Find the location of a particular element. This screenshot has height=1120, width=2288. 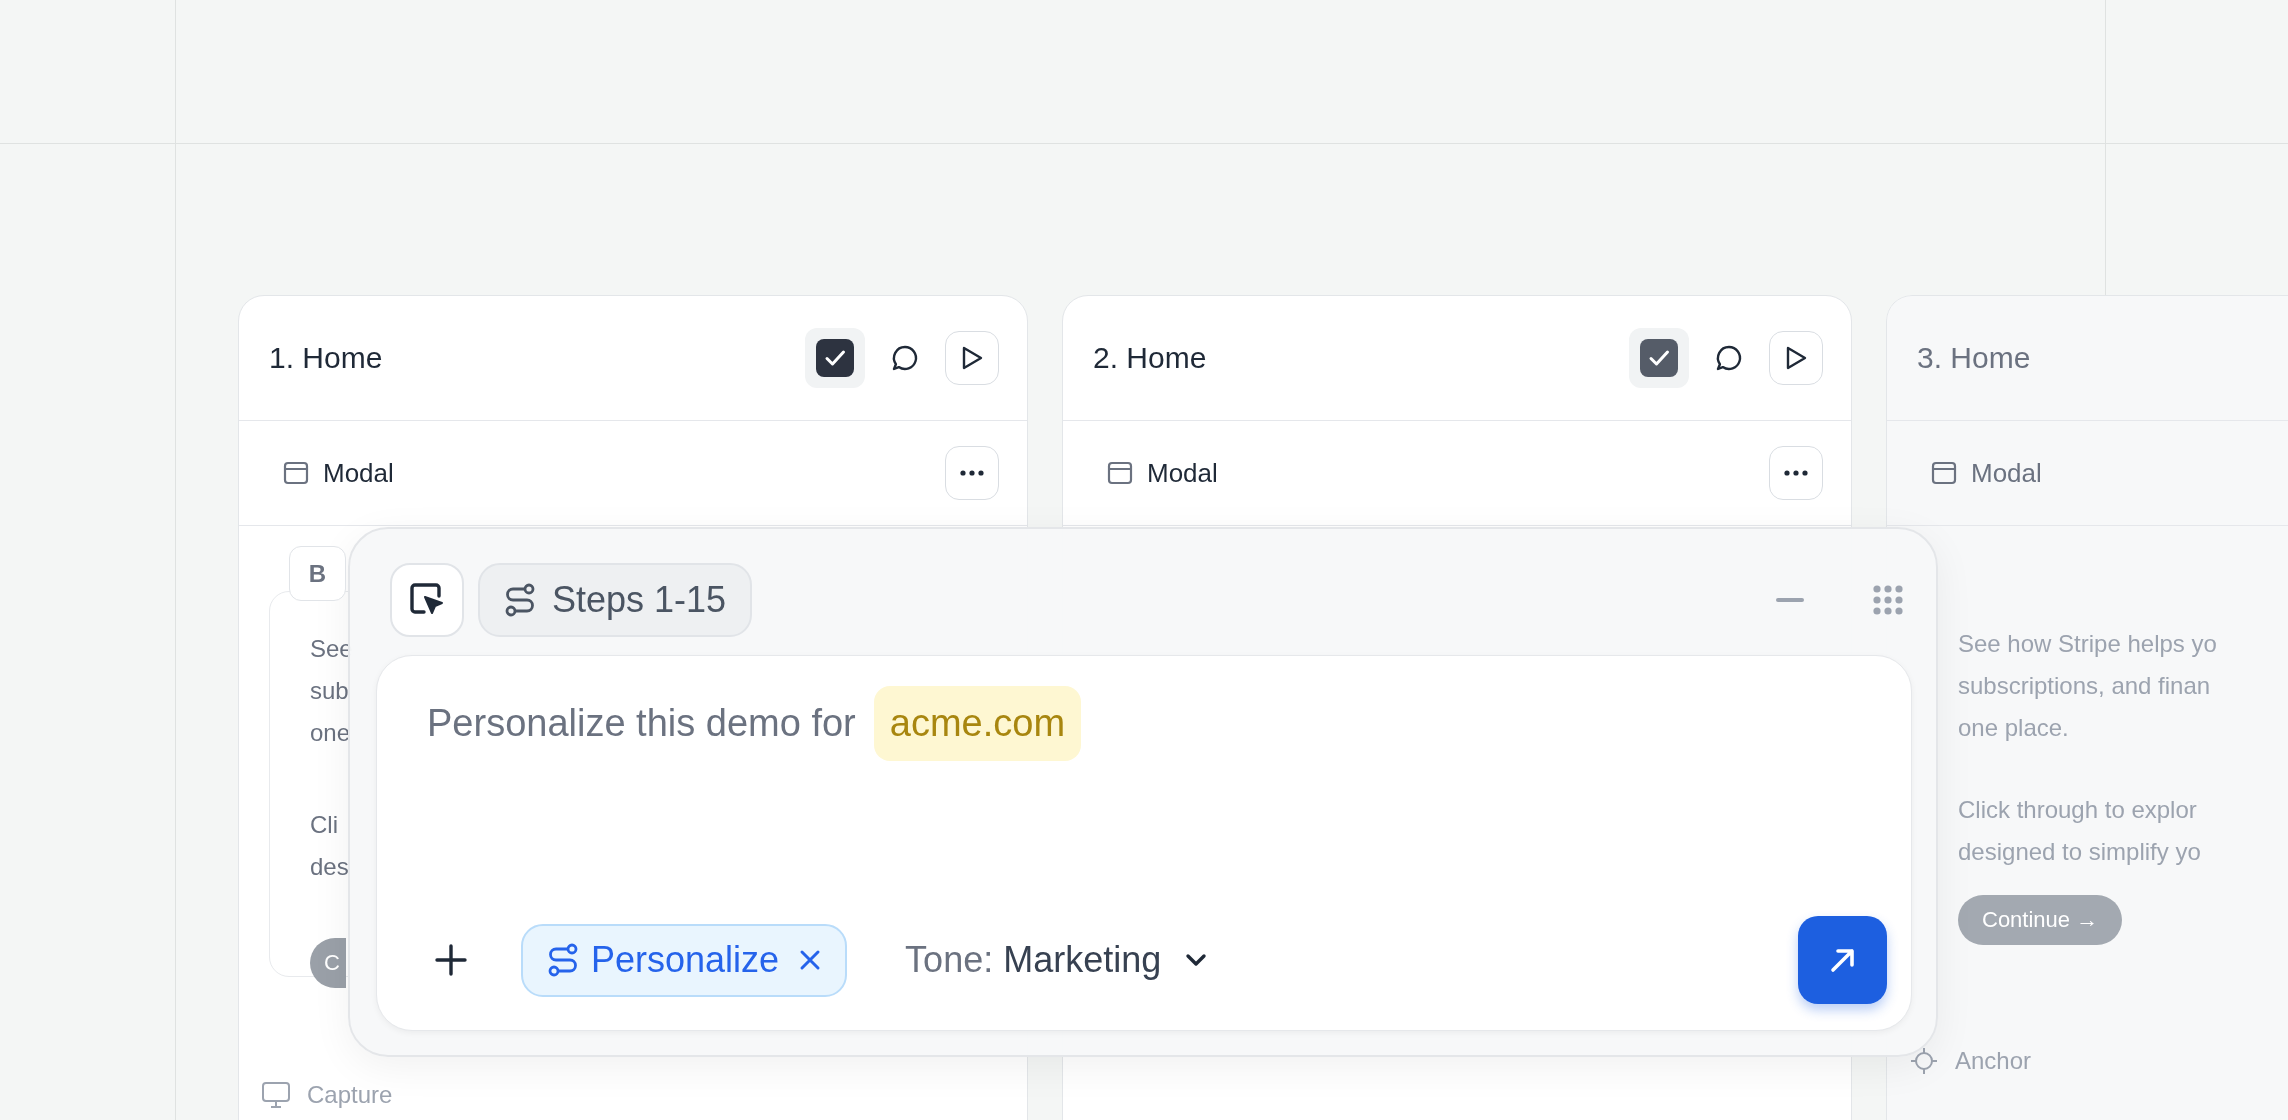

crosshair-icon is located at coordinates (1924, 1061).